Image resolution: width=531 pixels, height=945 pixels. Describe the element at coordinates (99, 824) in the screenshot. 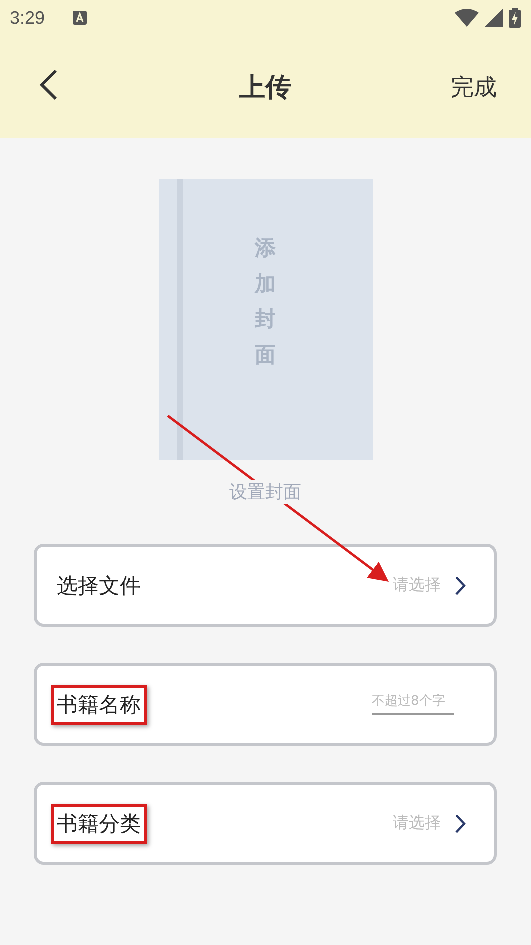

I see `row-label: 书籍分类` at that location.